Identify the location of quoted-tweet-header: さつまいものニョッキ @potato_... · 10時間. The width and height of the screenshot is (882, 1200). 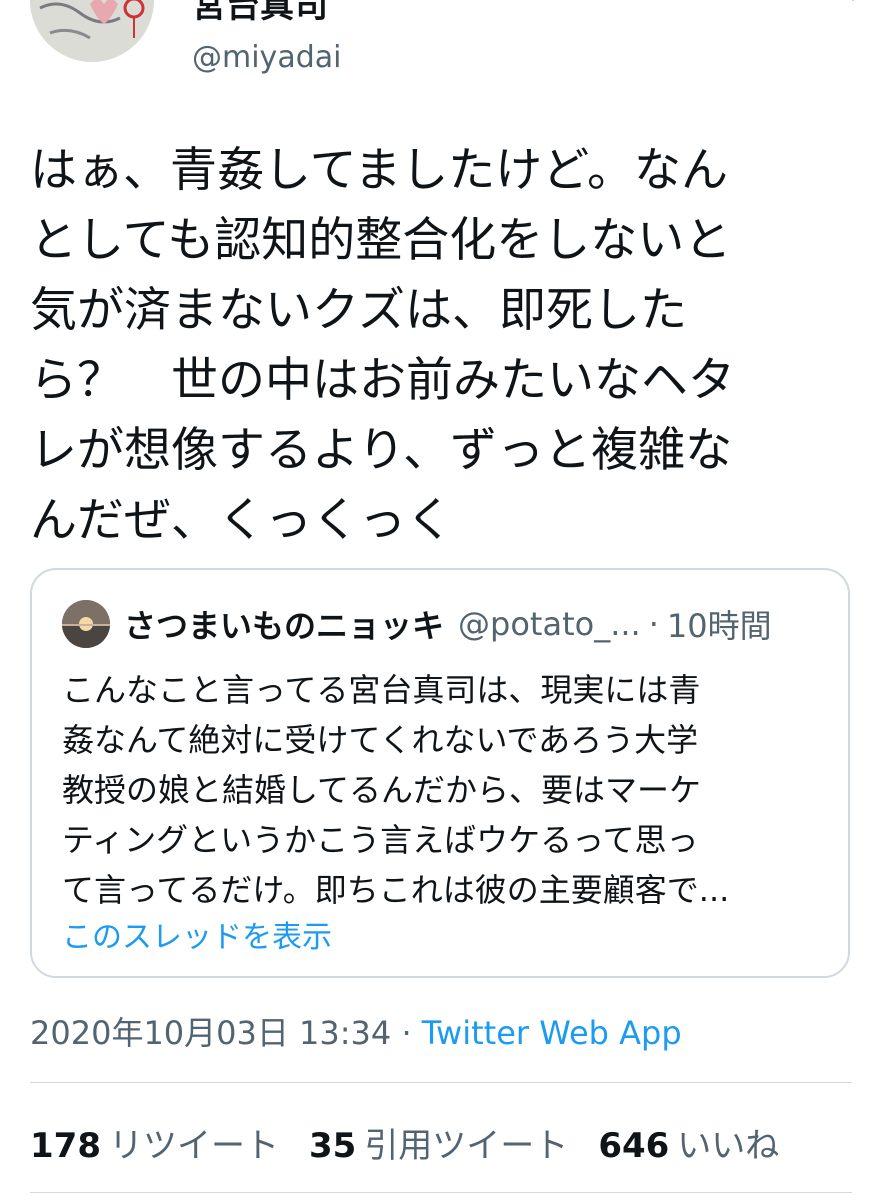
(448, 624).